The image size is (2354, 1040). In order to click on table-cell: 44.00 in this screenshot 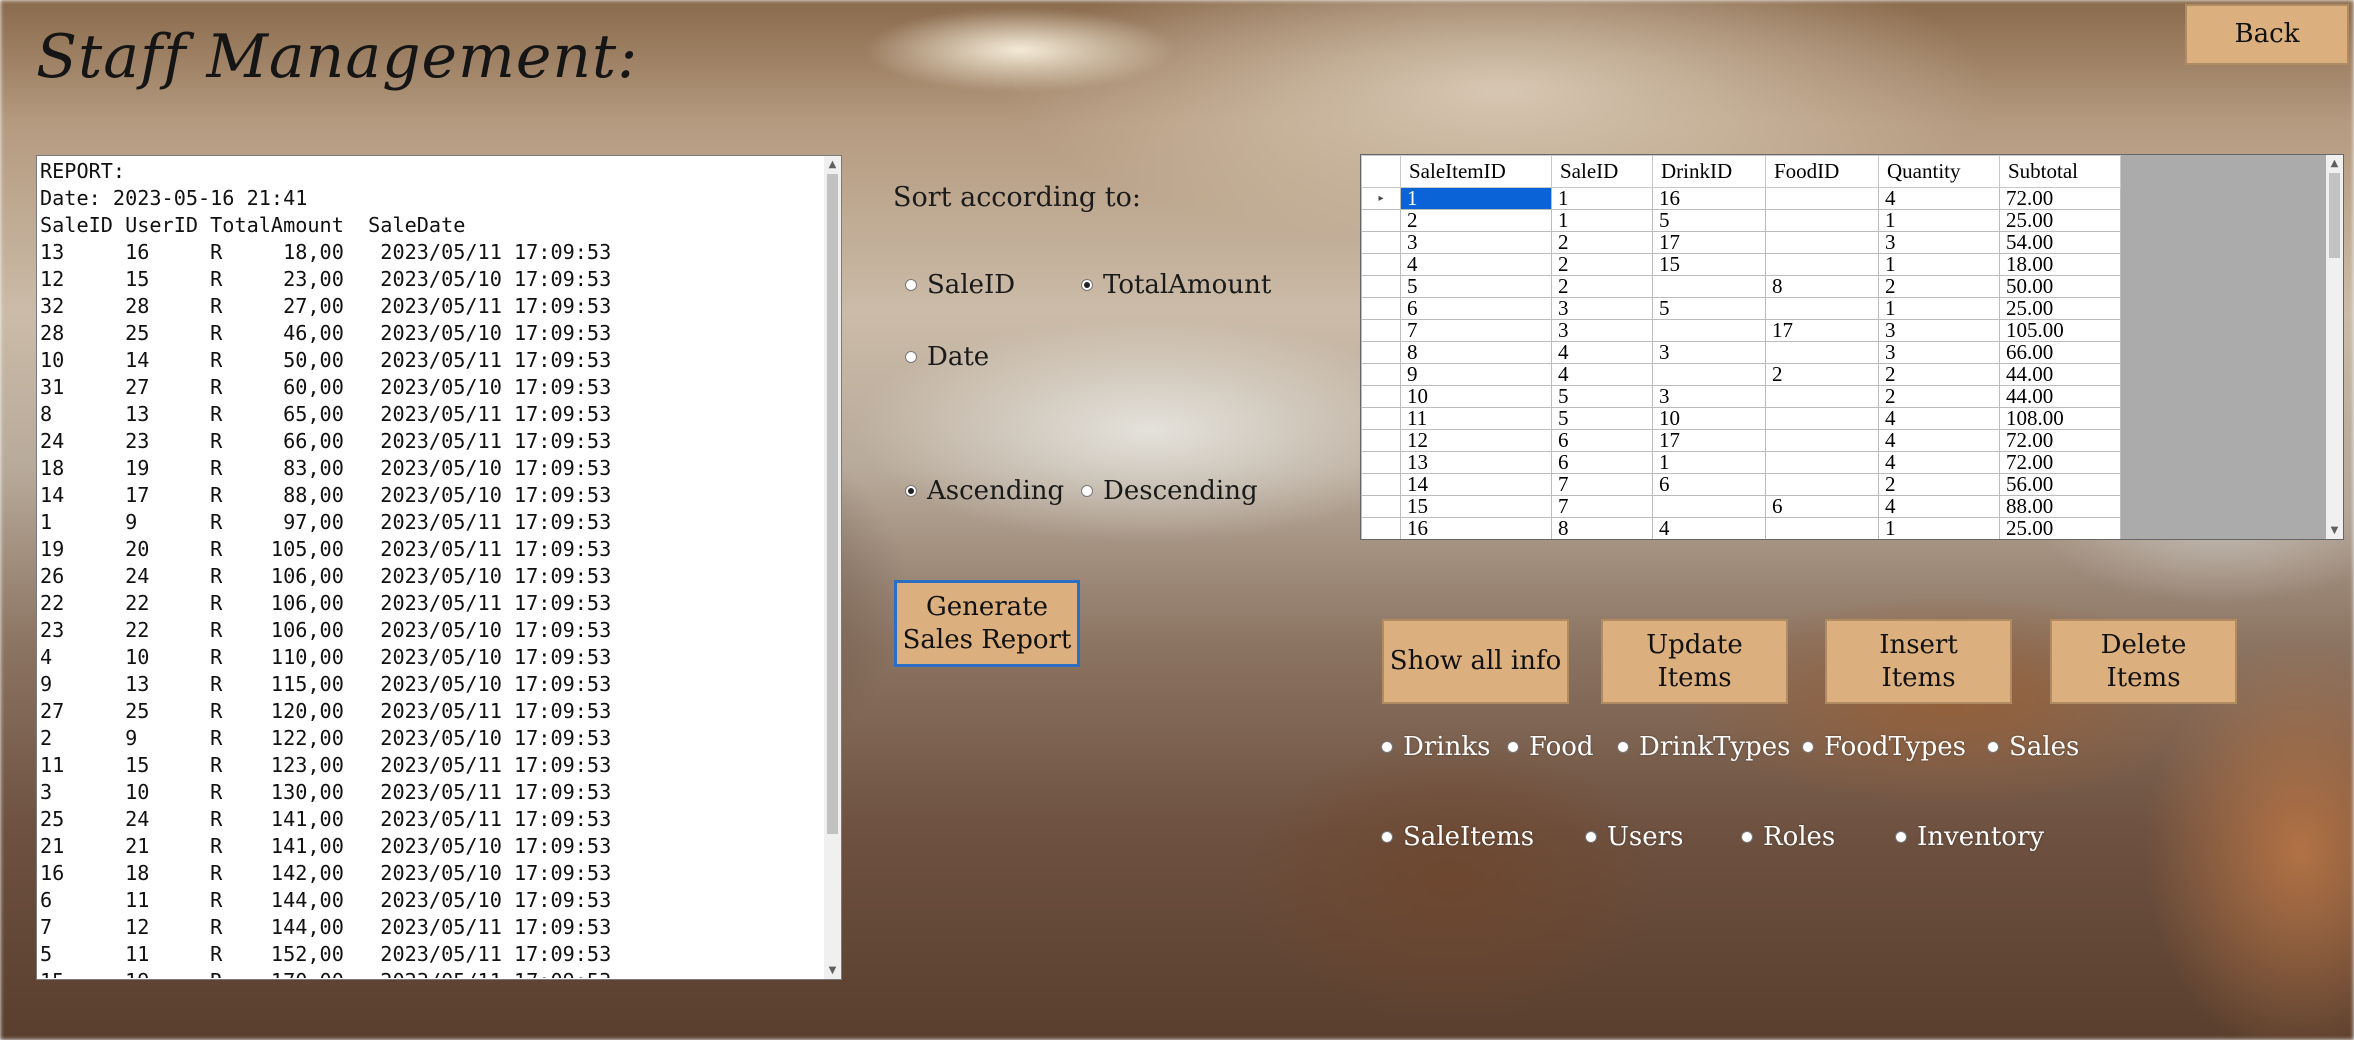, I will do `click(2060, 396)`.